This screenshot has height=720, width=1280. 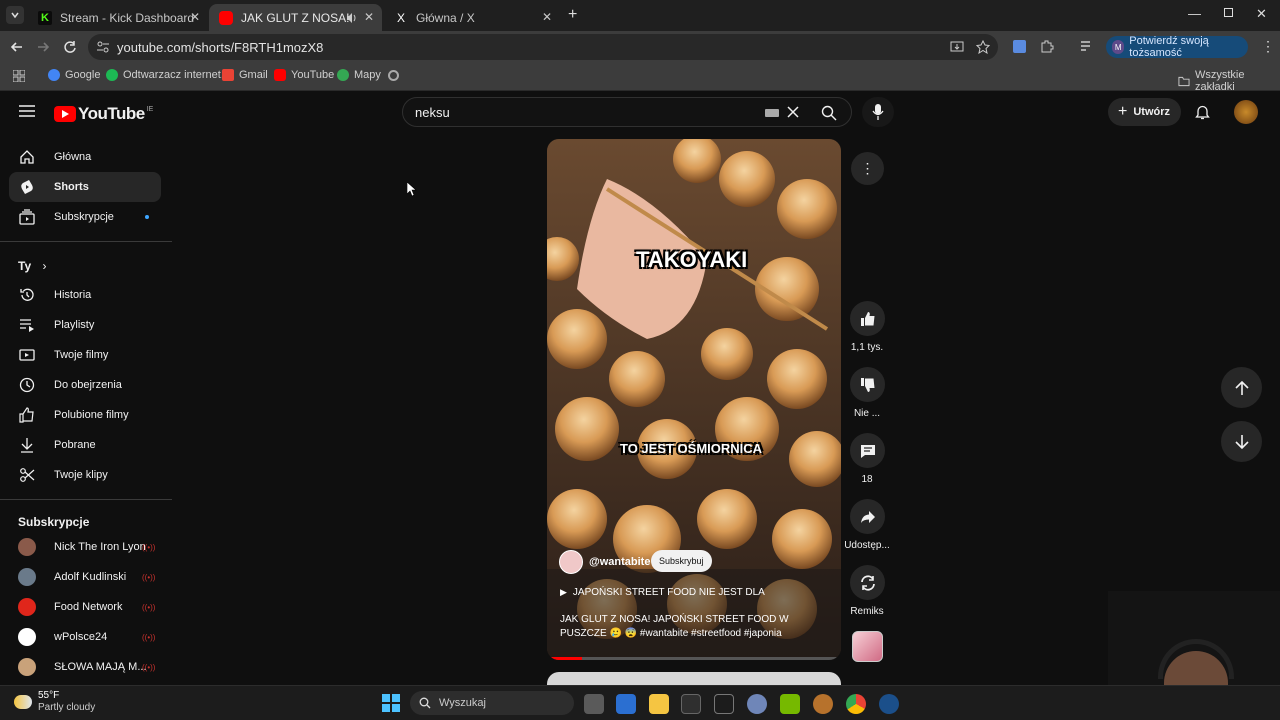 I want to click on game-app-icon, so click(x=823, y=704).